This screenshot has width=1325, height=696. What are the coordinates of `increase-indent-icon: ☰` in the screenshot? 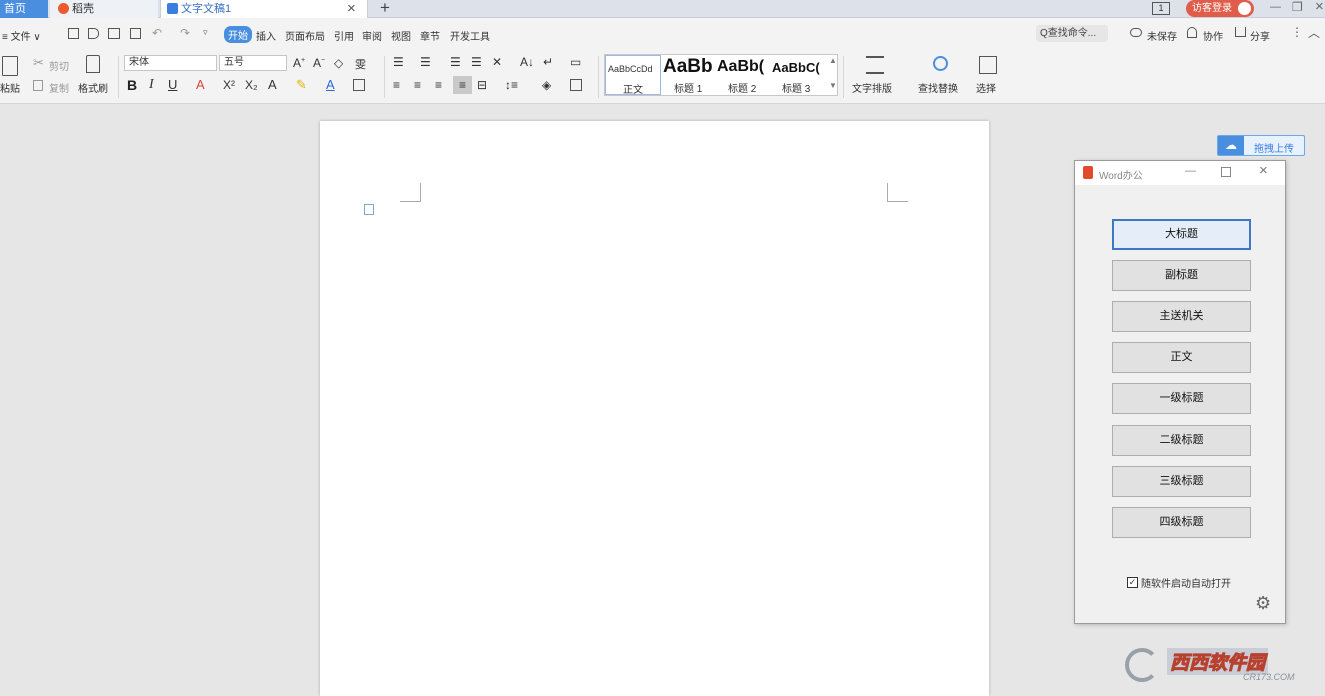 It's located at (476, 62).